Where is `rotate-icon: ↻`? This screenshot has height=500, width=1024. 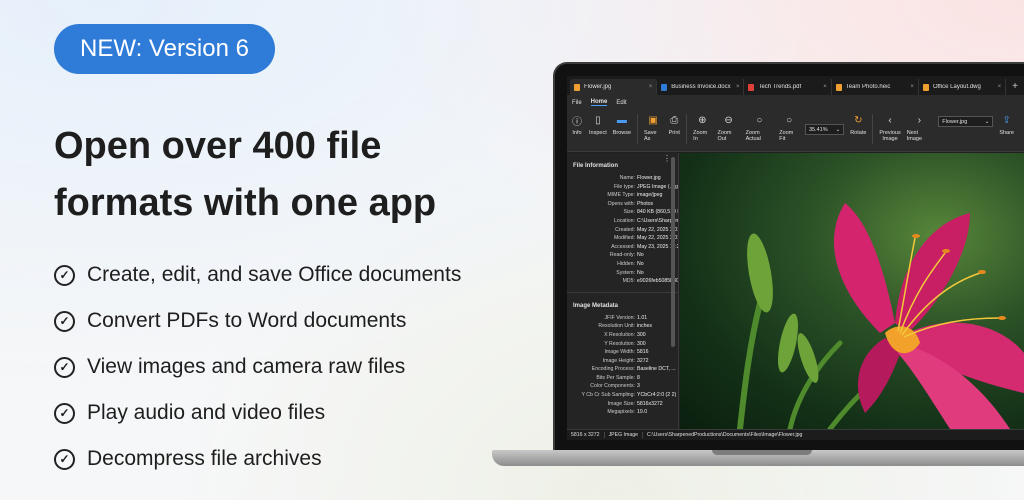 rotate-icon: ↻ is located at coordinates (858, 120).